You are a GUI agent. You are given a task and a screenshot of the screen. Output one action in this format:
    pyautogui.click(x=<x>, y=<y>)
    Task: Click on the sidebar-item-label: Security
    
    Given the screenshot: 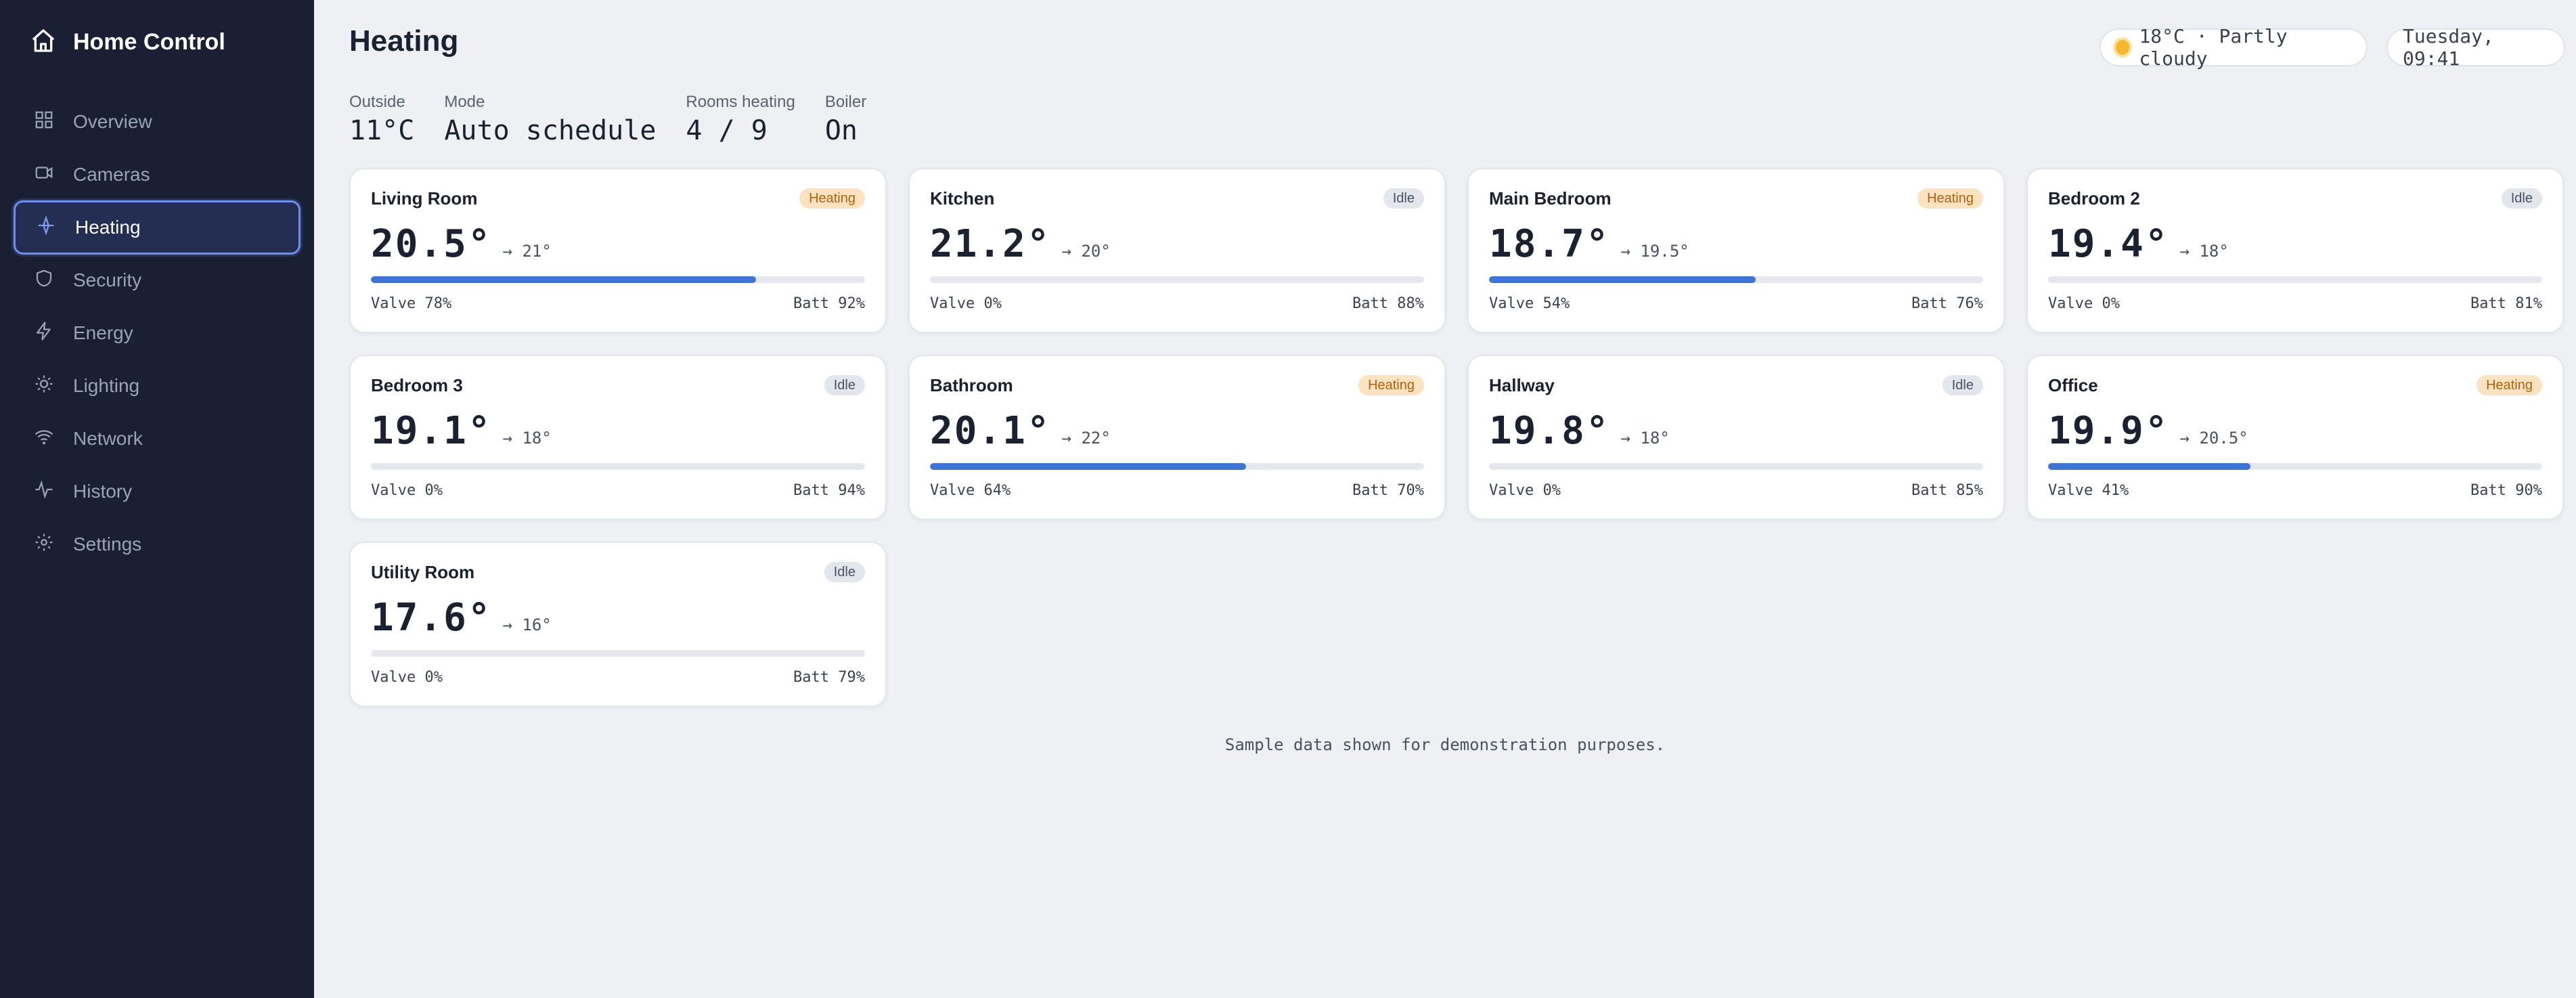 What is the action you would take?
    pyautogui.click(x=107, y=279)
    